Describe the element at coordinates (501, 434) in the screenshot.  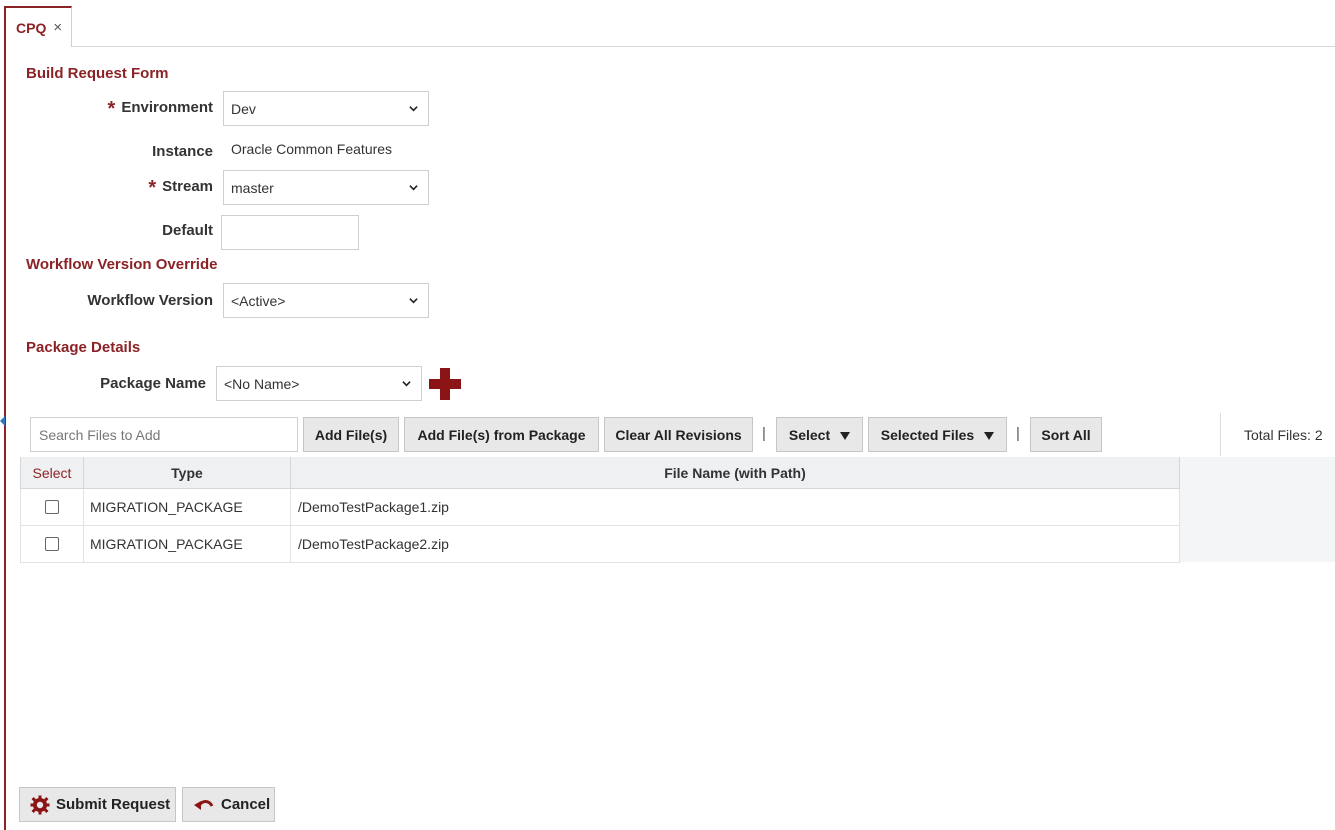
I see `add-from-package-button: Add File(s) from Package` at that location.